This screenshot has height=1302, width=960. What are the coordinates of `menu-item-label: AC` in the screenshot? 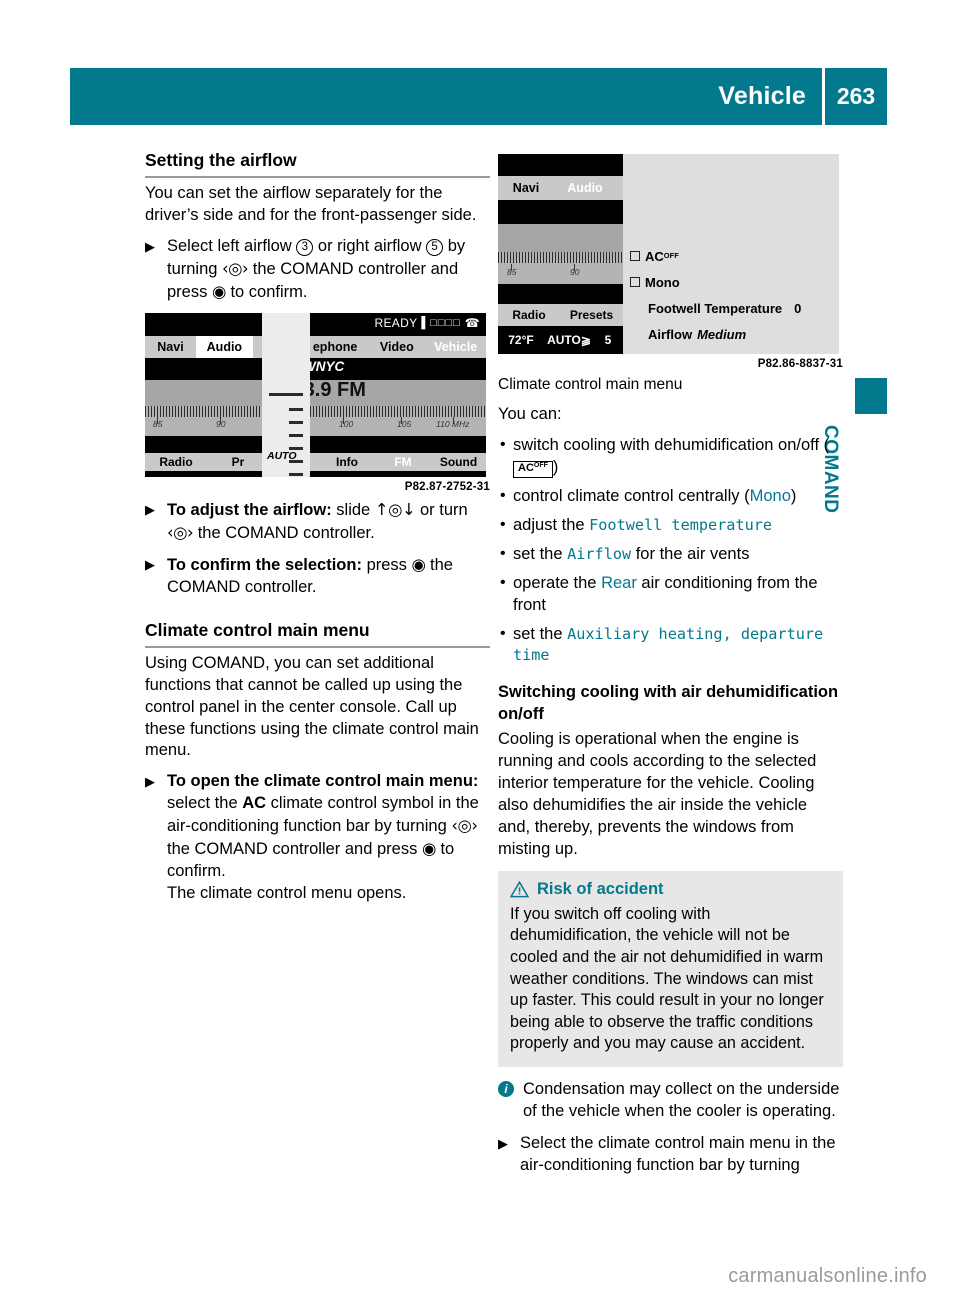 It's located at (654, 256).